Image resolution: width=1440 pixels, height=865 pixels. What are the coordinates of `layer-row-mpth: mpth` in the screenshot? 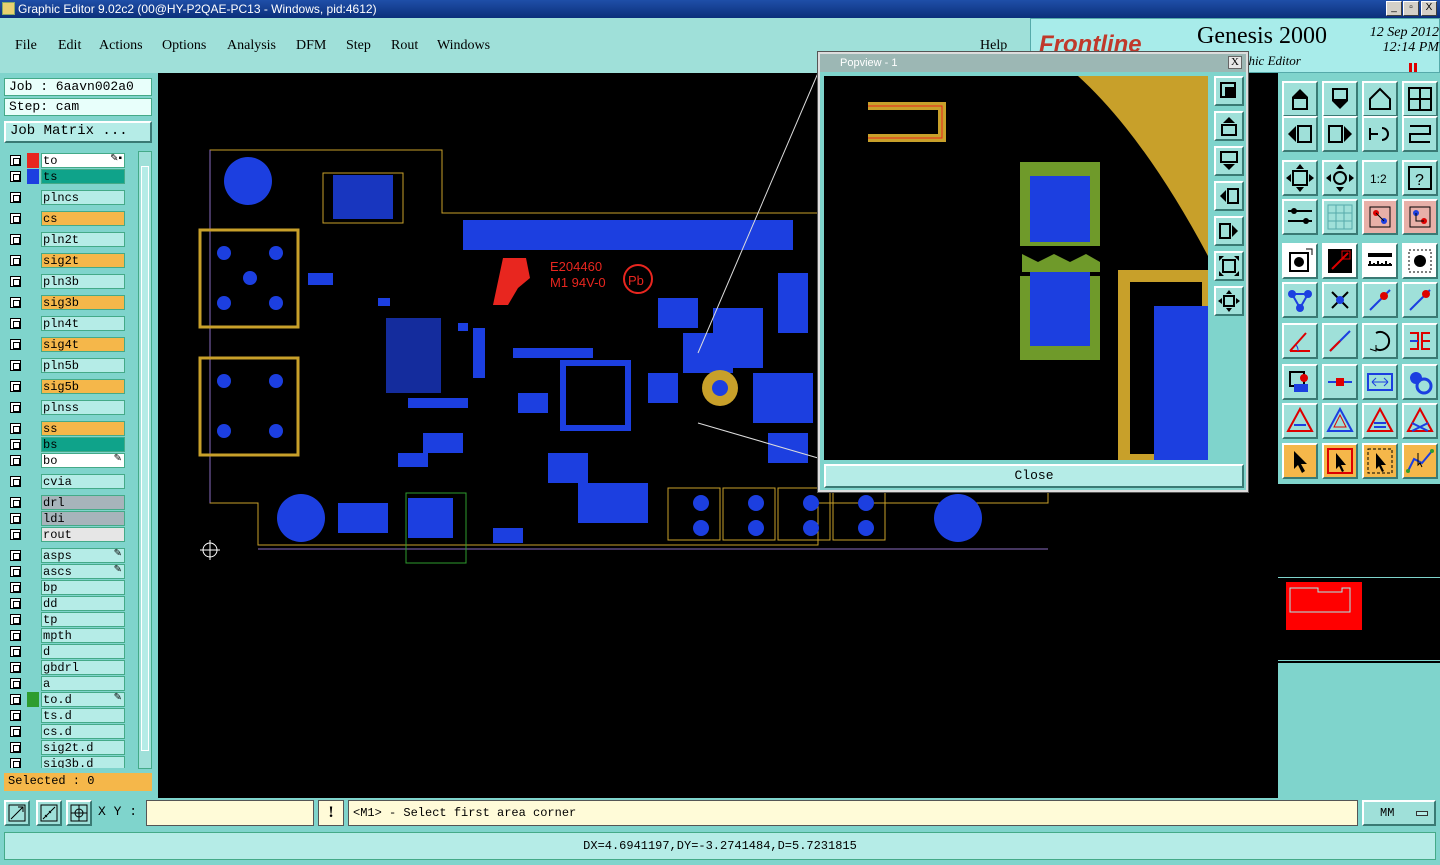 It's located at (66, 635).